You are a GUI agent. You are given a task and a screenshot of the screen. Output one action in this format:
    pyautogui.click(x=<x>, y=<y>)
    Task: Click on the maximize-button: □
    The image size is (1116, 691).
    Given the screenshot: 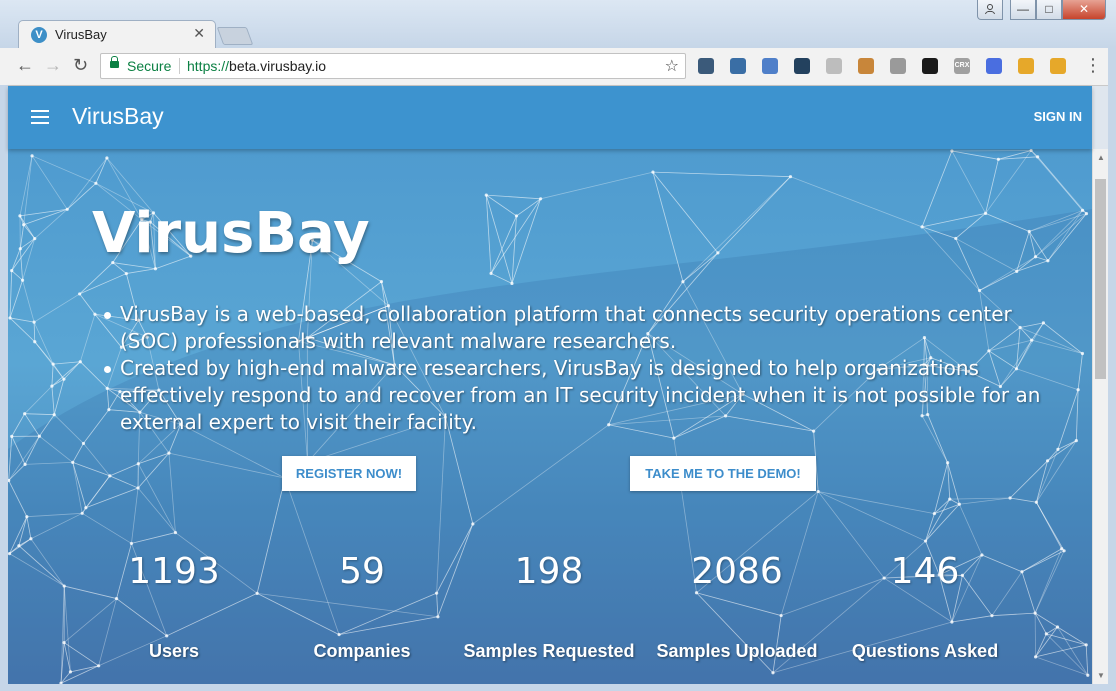 What is the action you would take?
    pyautogui.click(x=1049, y=10)
    